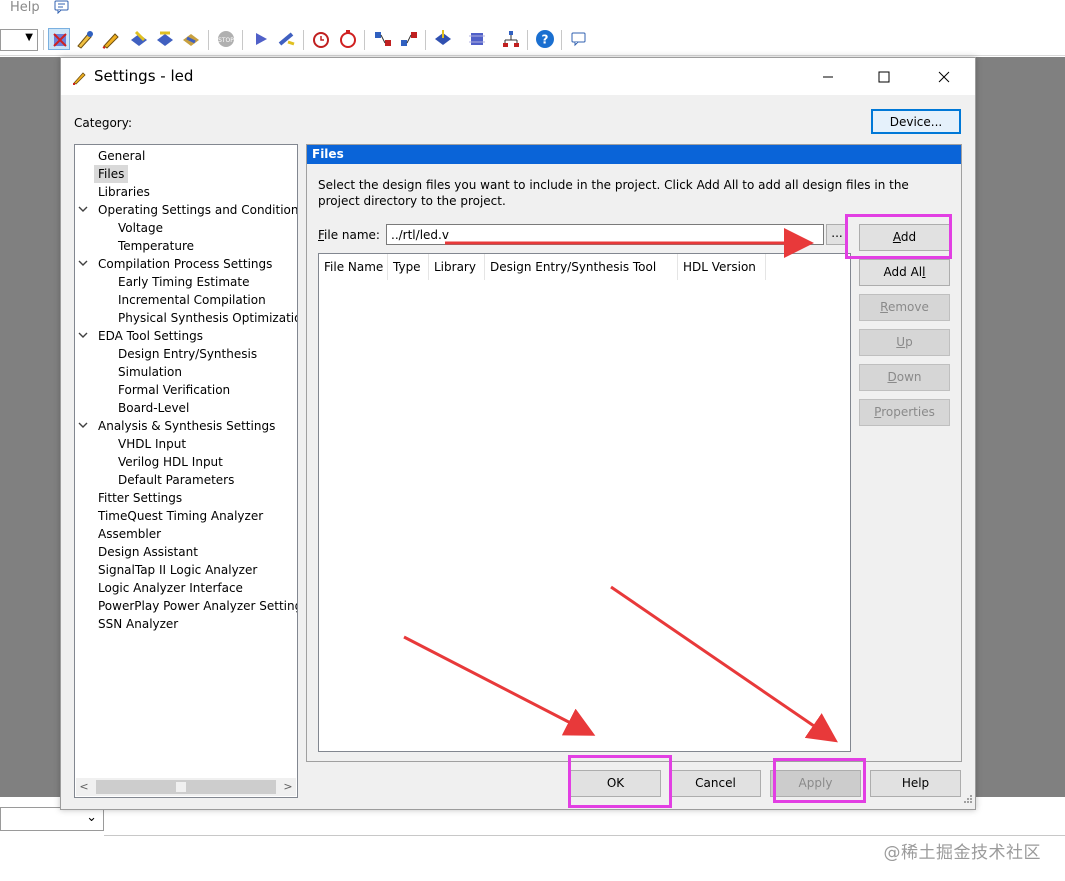 The width and height of the screenshot is (1065, 881). I want to click on tree-item: Default Parameters, so click(176, 480).